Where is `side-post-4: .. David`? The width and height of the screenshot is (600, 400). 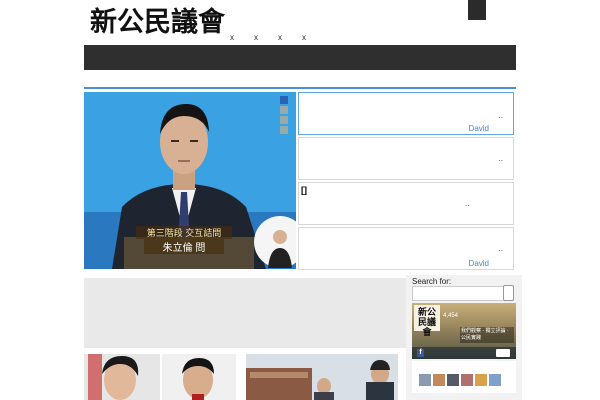
side-post-4: .. David is located at coordinates (406, 248).